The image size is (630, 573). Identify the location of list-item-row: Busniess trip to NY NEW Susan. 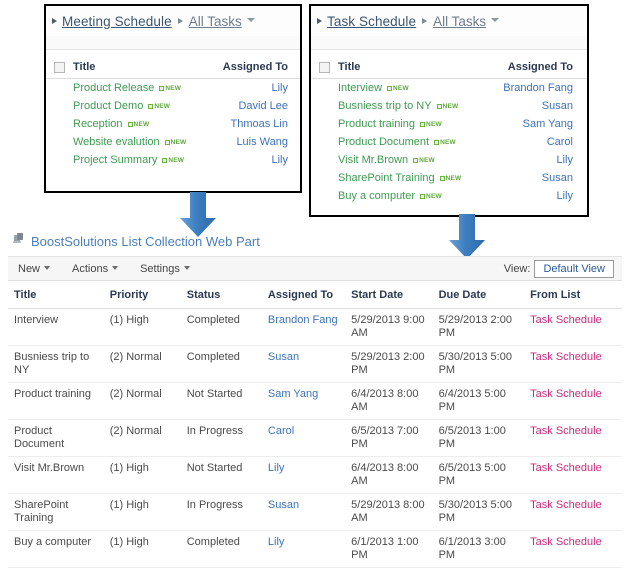
(449, 106).